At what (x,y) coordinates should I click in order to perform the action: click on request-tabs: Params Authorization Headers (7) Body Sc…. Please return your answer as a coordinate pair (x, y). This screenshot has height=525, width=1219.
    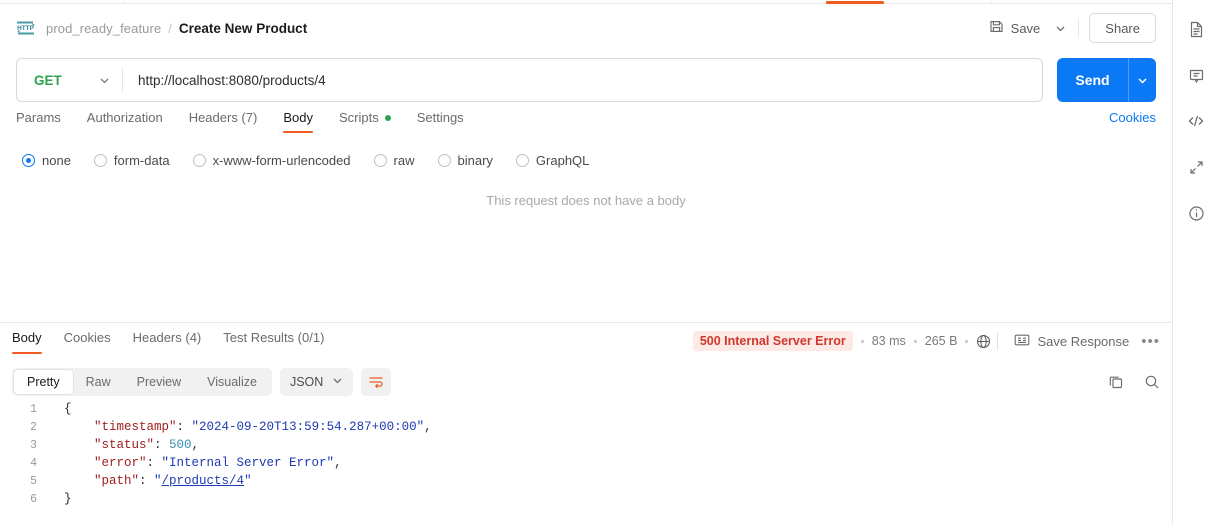
    Looking at the image, I should click on (586, 124).